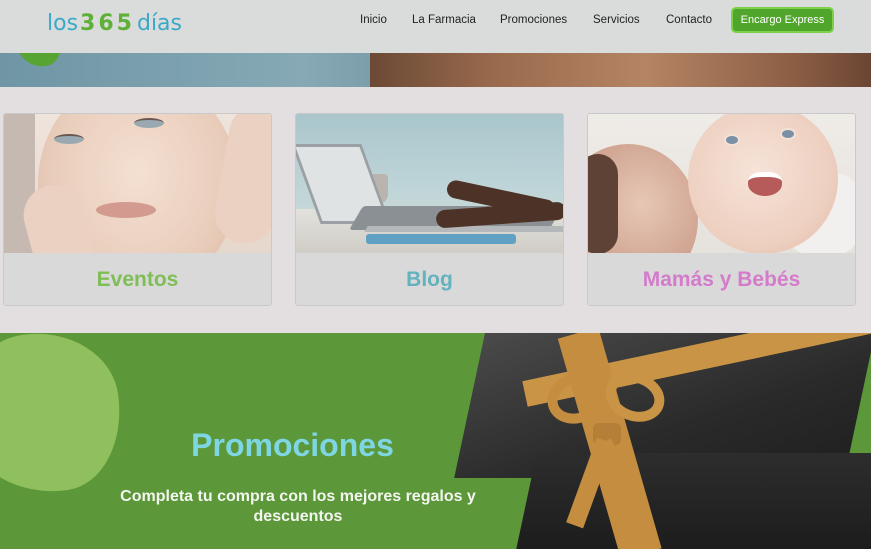  I want to click on card-mamas-bebes: Mamás y Bebés, so click(721, 209).